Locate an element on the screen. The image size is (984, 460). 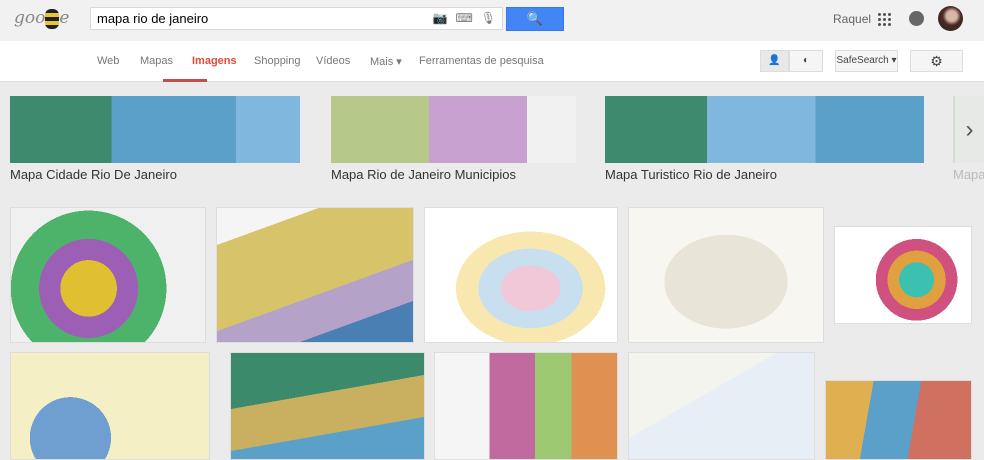
notifications-icon is located at coordinates (916, 18).